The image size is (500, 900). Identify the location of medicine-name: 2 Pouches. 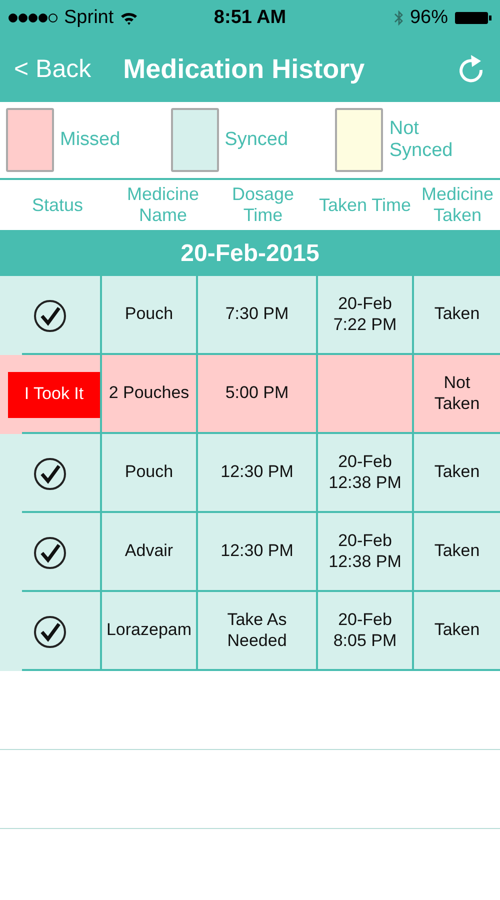
(149, 393).